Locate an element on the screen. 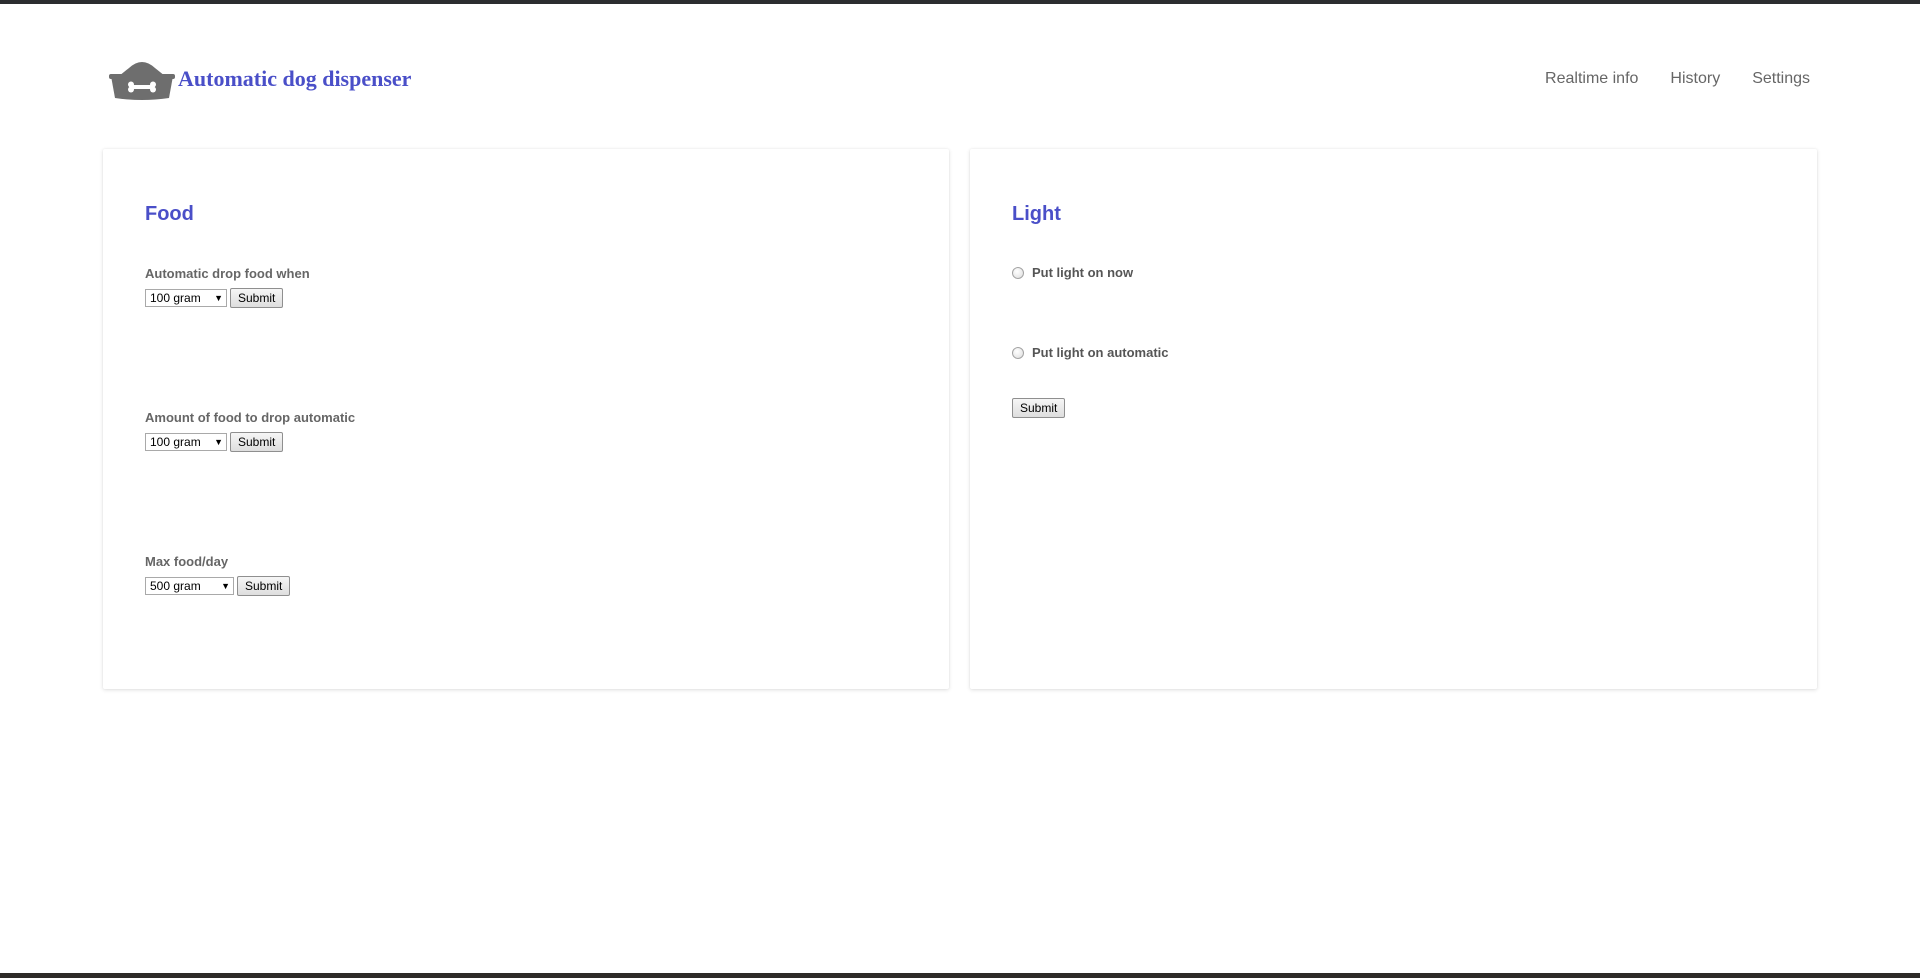  light-on-now-radio is located at coordinates (1018, 272).